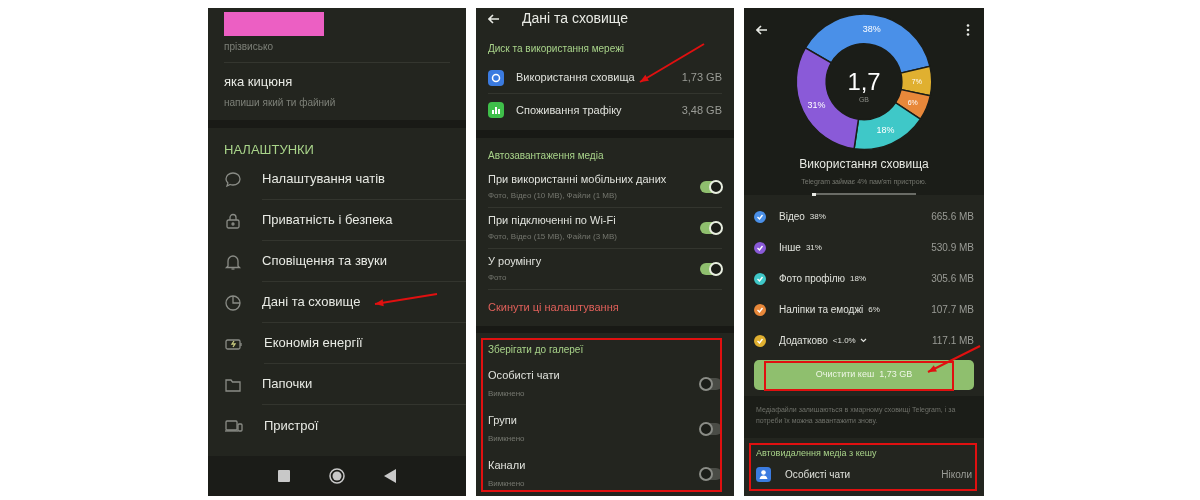 The image size is (1200, 500). What do you see at coordinates (844, 340) in the screenshot?
I see `item-percent: <1.0%` at bounding box center [844, 340].